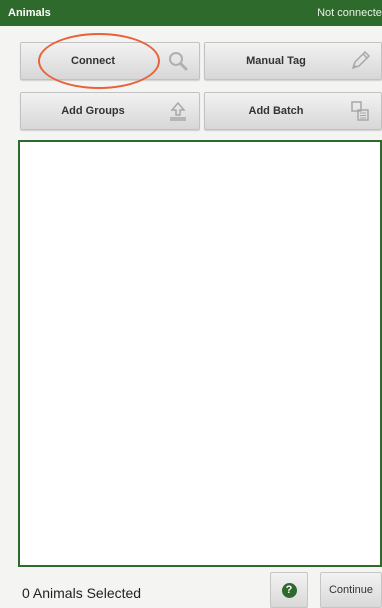  Describe the element at coordinates (349, 13) in the screenshot. I see `connection-status: Not connected` at that location.